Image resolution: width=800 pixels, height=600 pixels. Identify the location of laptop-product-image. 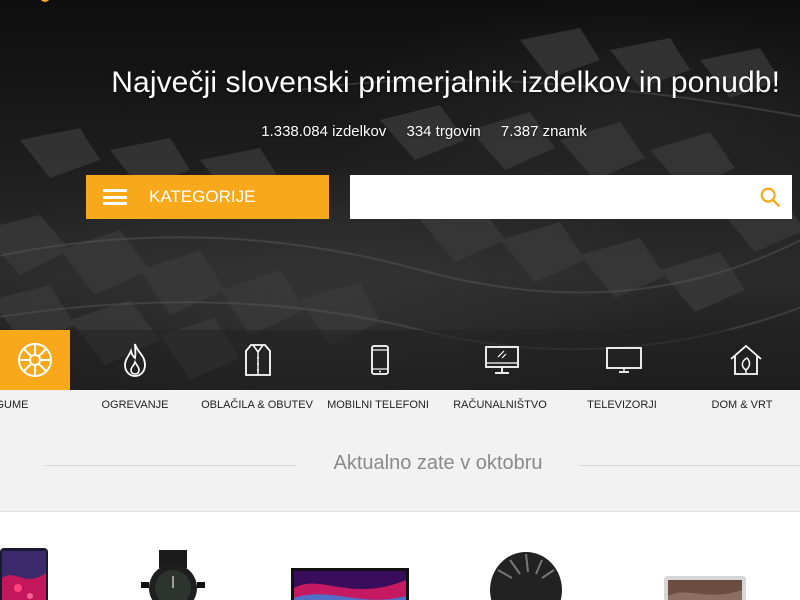
(705, 588).